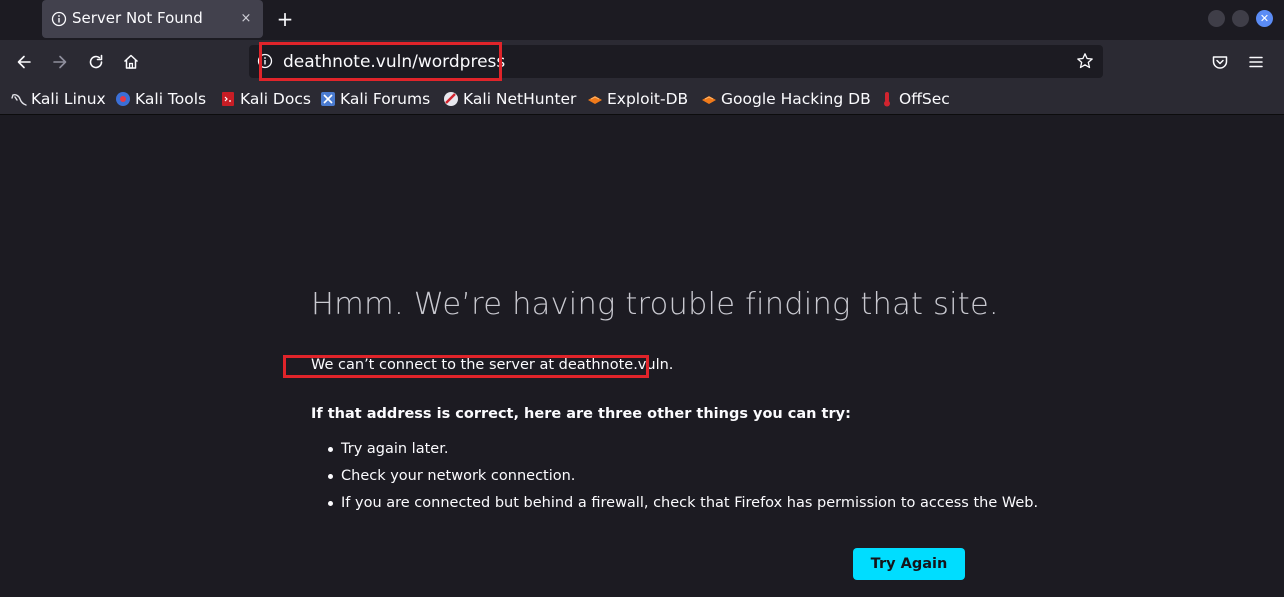 This screenshot has height=597, width=1284. Describe the element at coordinates (709, 100) in the screenshot. I see `ghdb-icon` at that location.